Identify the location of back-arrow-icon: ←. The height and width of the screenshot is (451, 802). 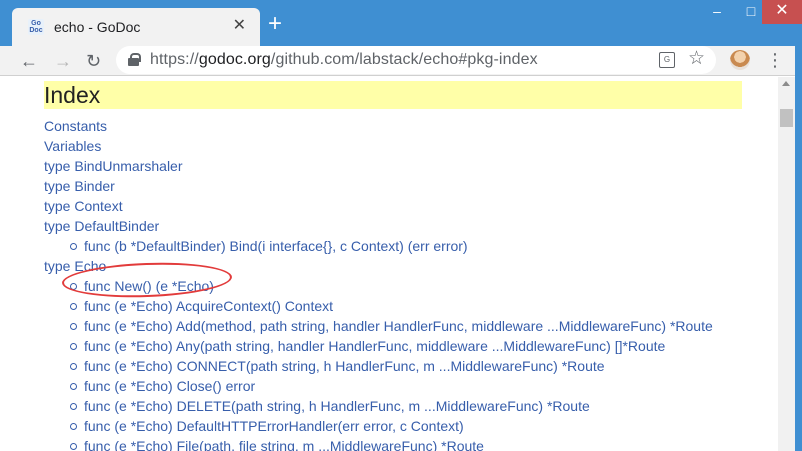
(29, 61).